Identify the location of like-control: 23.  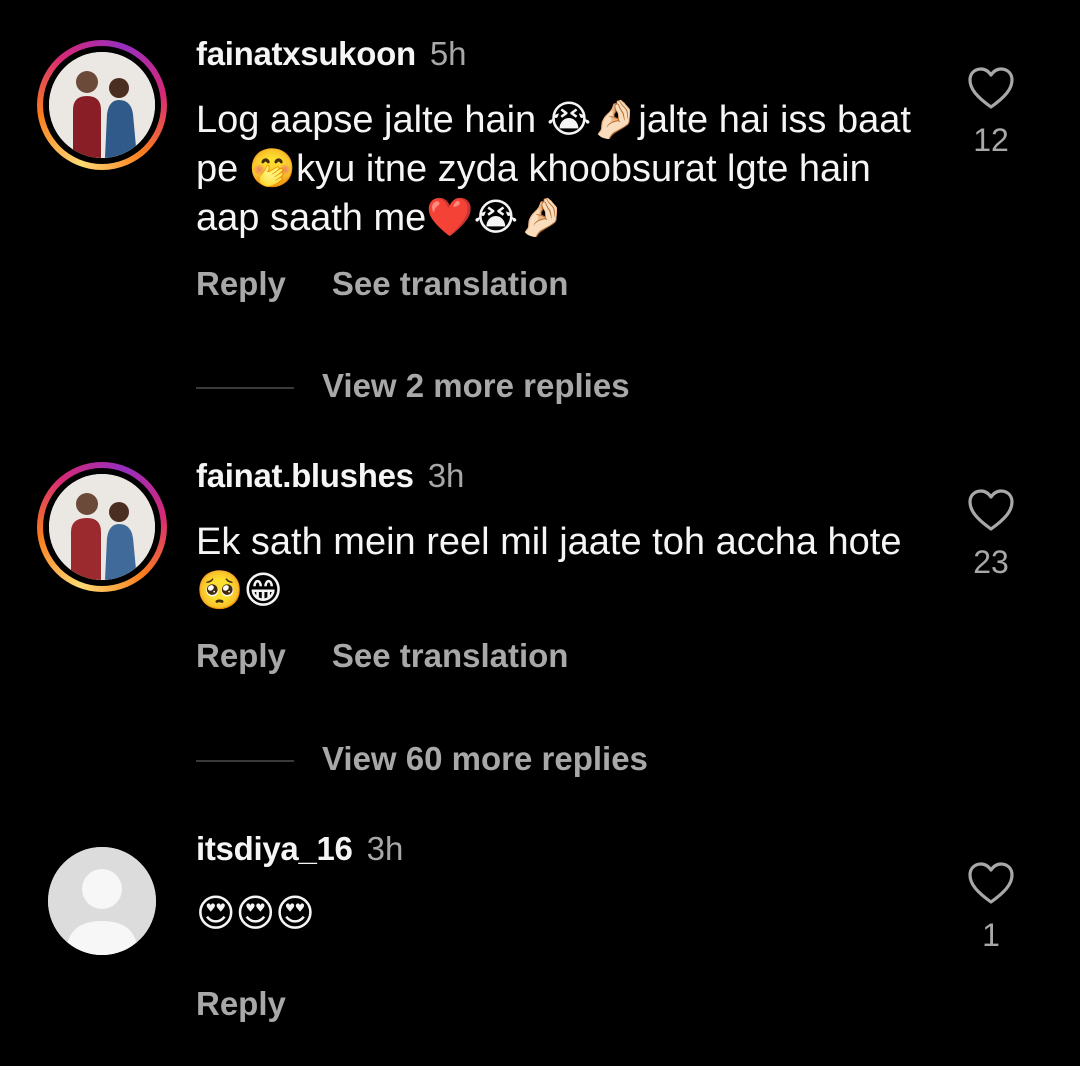
(991, 535).